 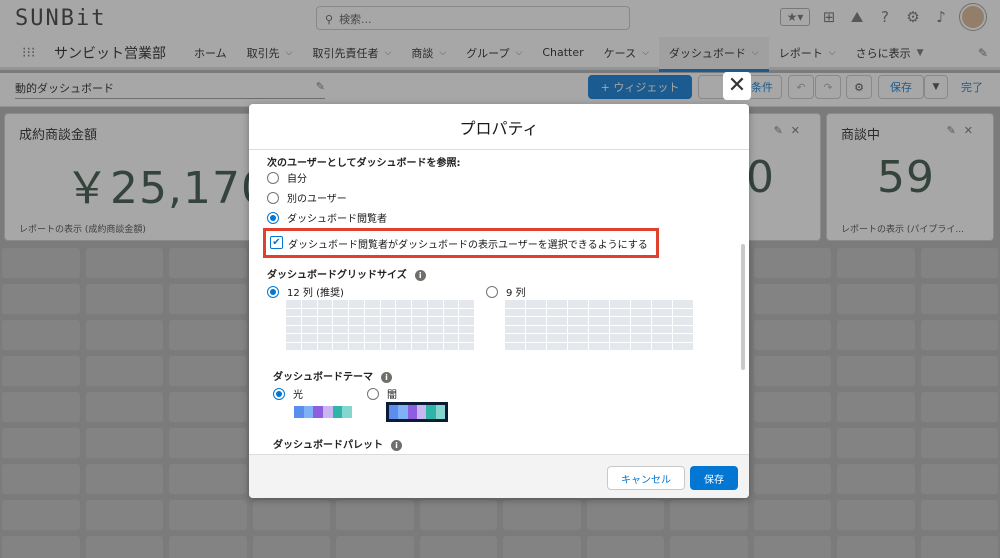 What do you see at coordinates (714, 478) in the screenshot?
I see `save-button: 保存` at bounding box center [714, 478].